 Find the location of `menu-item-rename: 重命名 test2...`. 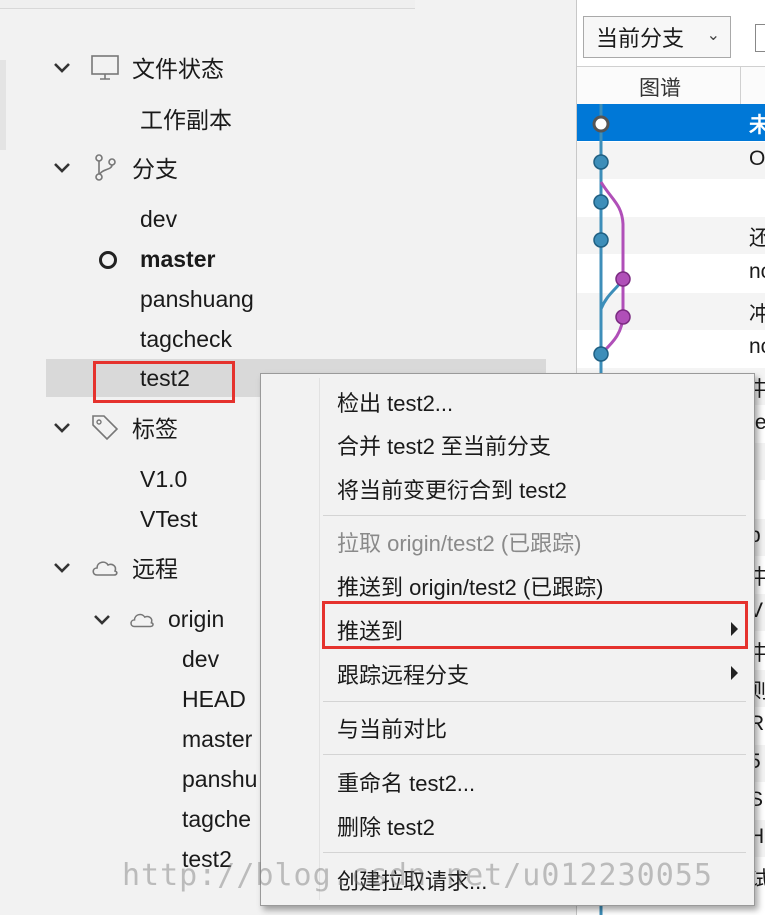

menu-item-rename: 重命名 test2... is located at coordinates (535, 782).